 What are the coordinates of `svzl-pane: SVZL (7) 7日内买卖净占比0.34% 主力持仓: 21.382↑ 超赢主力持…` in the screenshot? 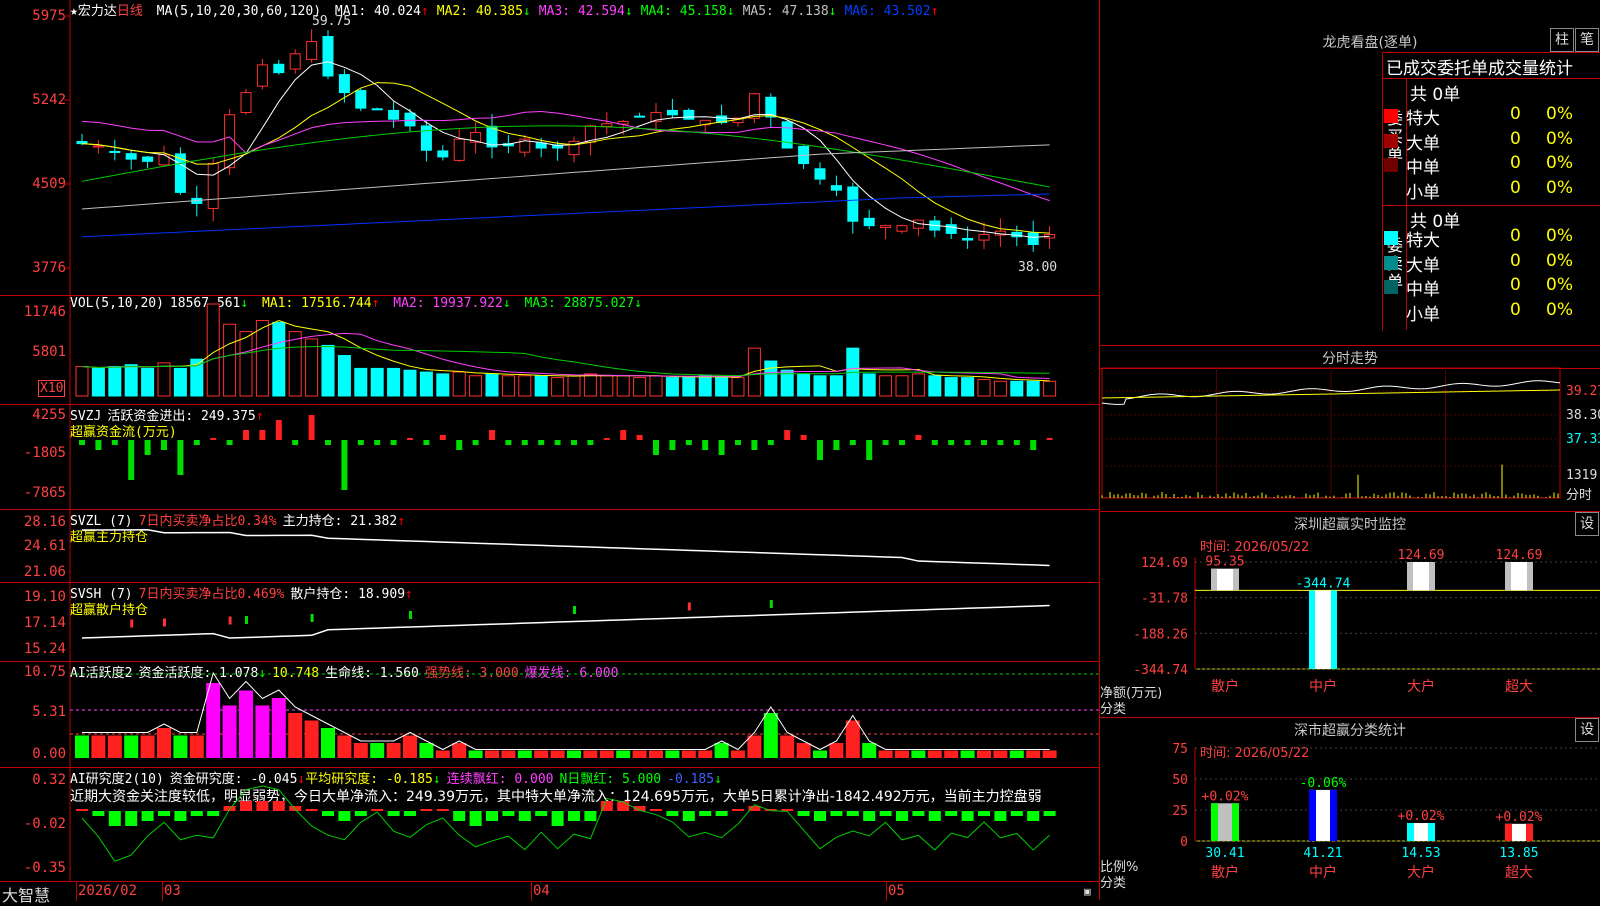 It's located at (550, 546).